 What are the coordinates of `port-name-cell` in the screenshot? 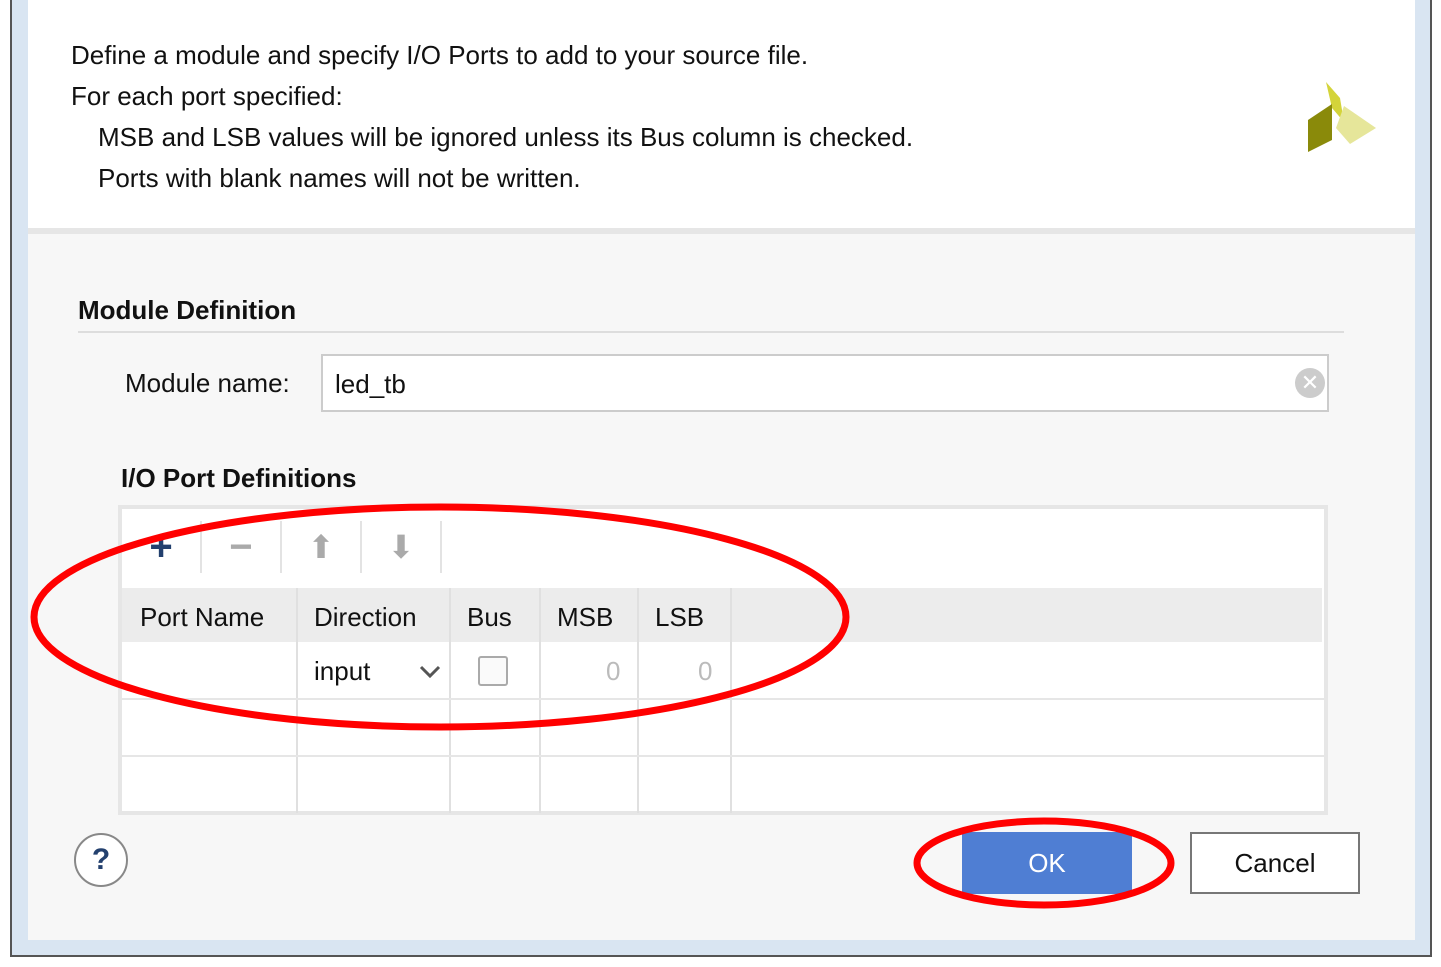 It's located at (211, 671).